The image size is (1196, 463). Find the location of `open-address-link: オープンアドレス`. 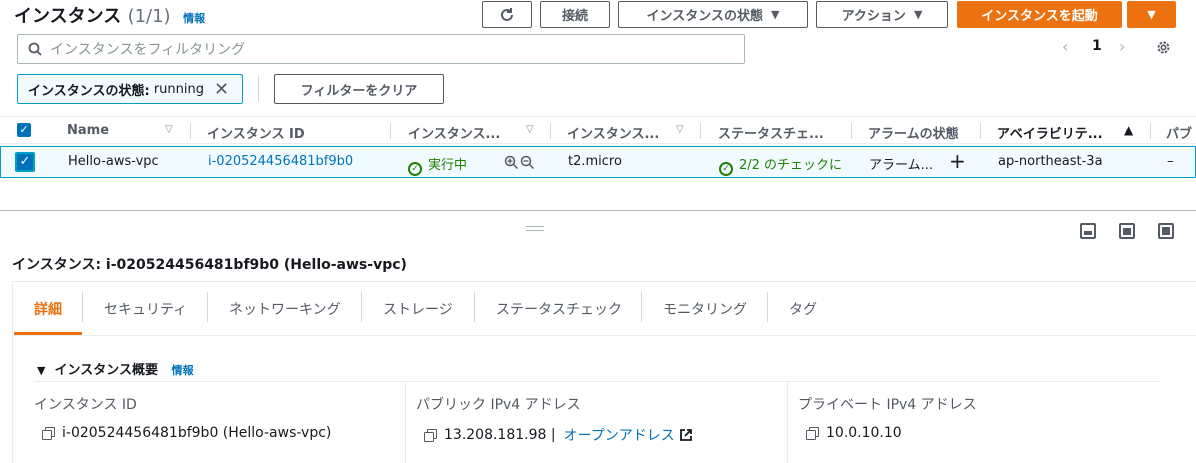

open-address-link: オープンアドレス is located at coordinates (619, 435).